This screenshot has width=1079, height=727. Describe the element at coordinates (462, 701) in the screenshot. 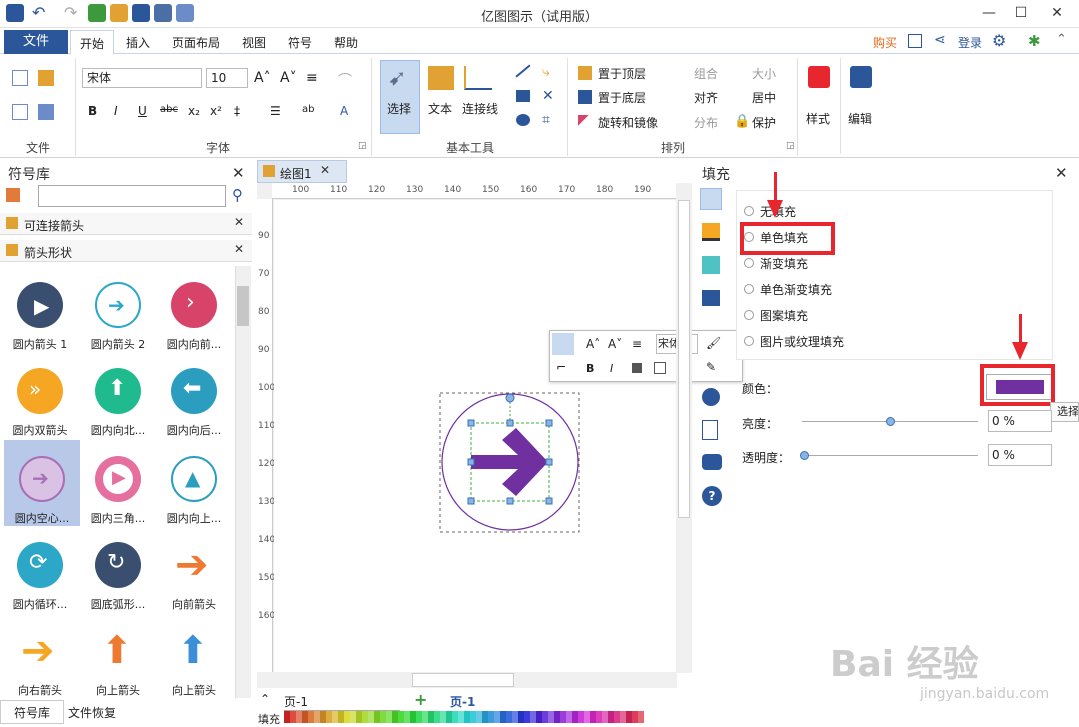

I see `page-tab: 页-1` at that location.